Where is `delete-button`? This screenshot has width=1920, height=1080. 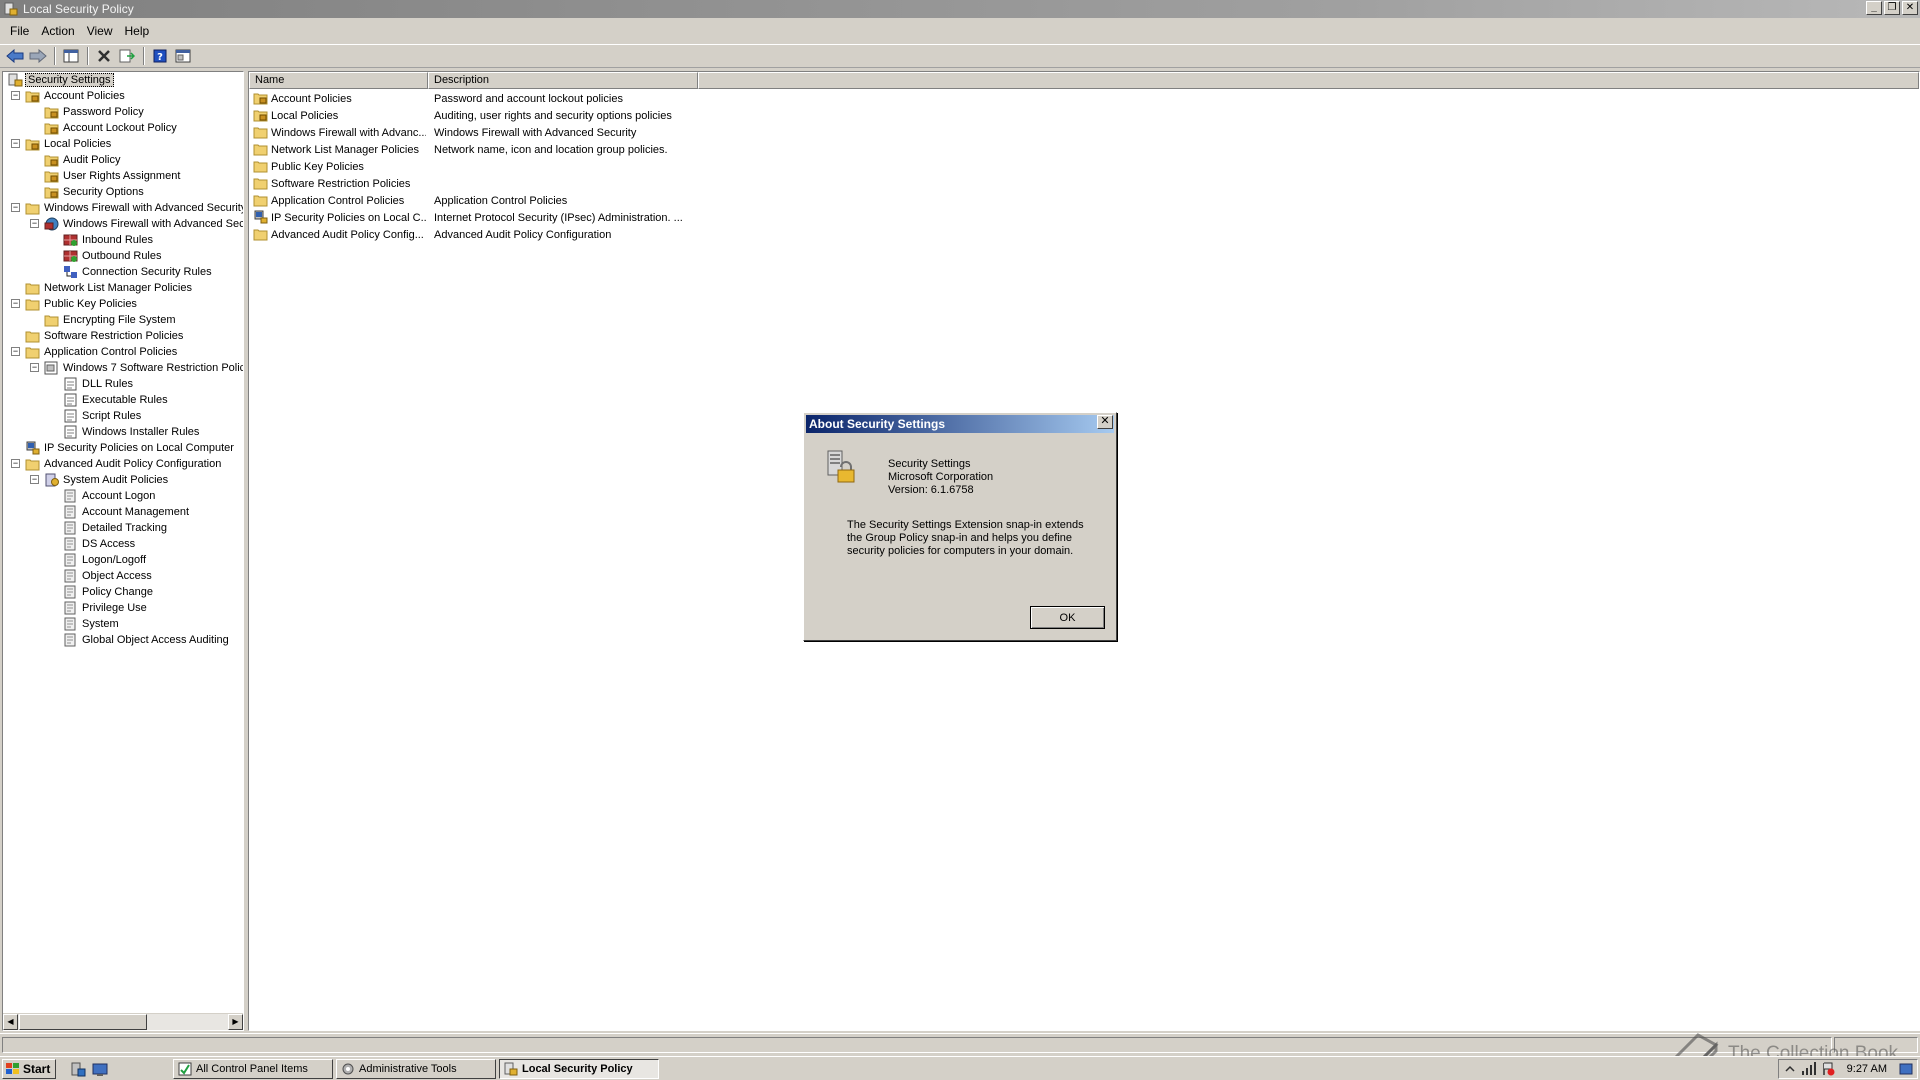
delete-button is located at coordinates (104, 56).